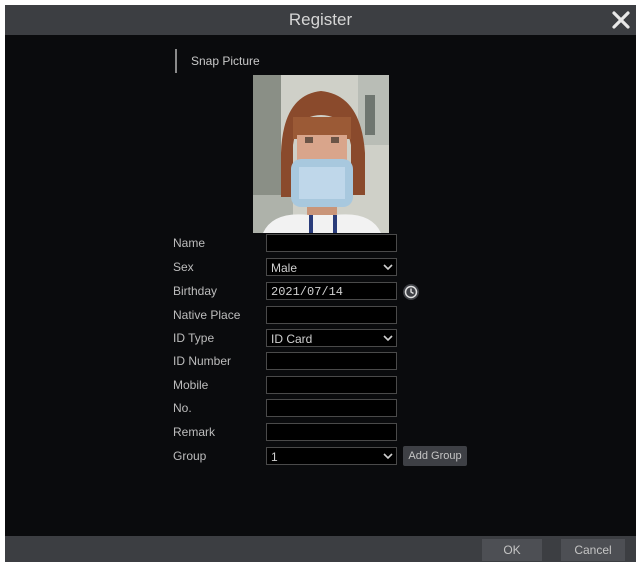 Image resolution: width=640 pixels, height=563 pixels. Describe the element at coordinates (320, 549) in the screenshot. I see `dialog-footer: OK Cancel` at that location.